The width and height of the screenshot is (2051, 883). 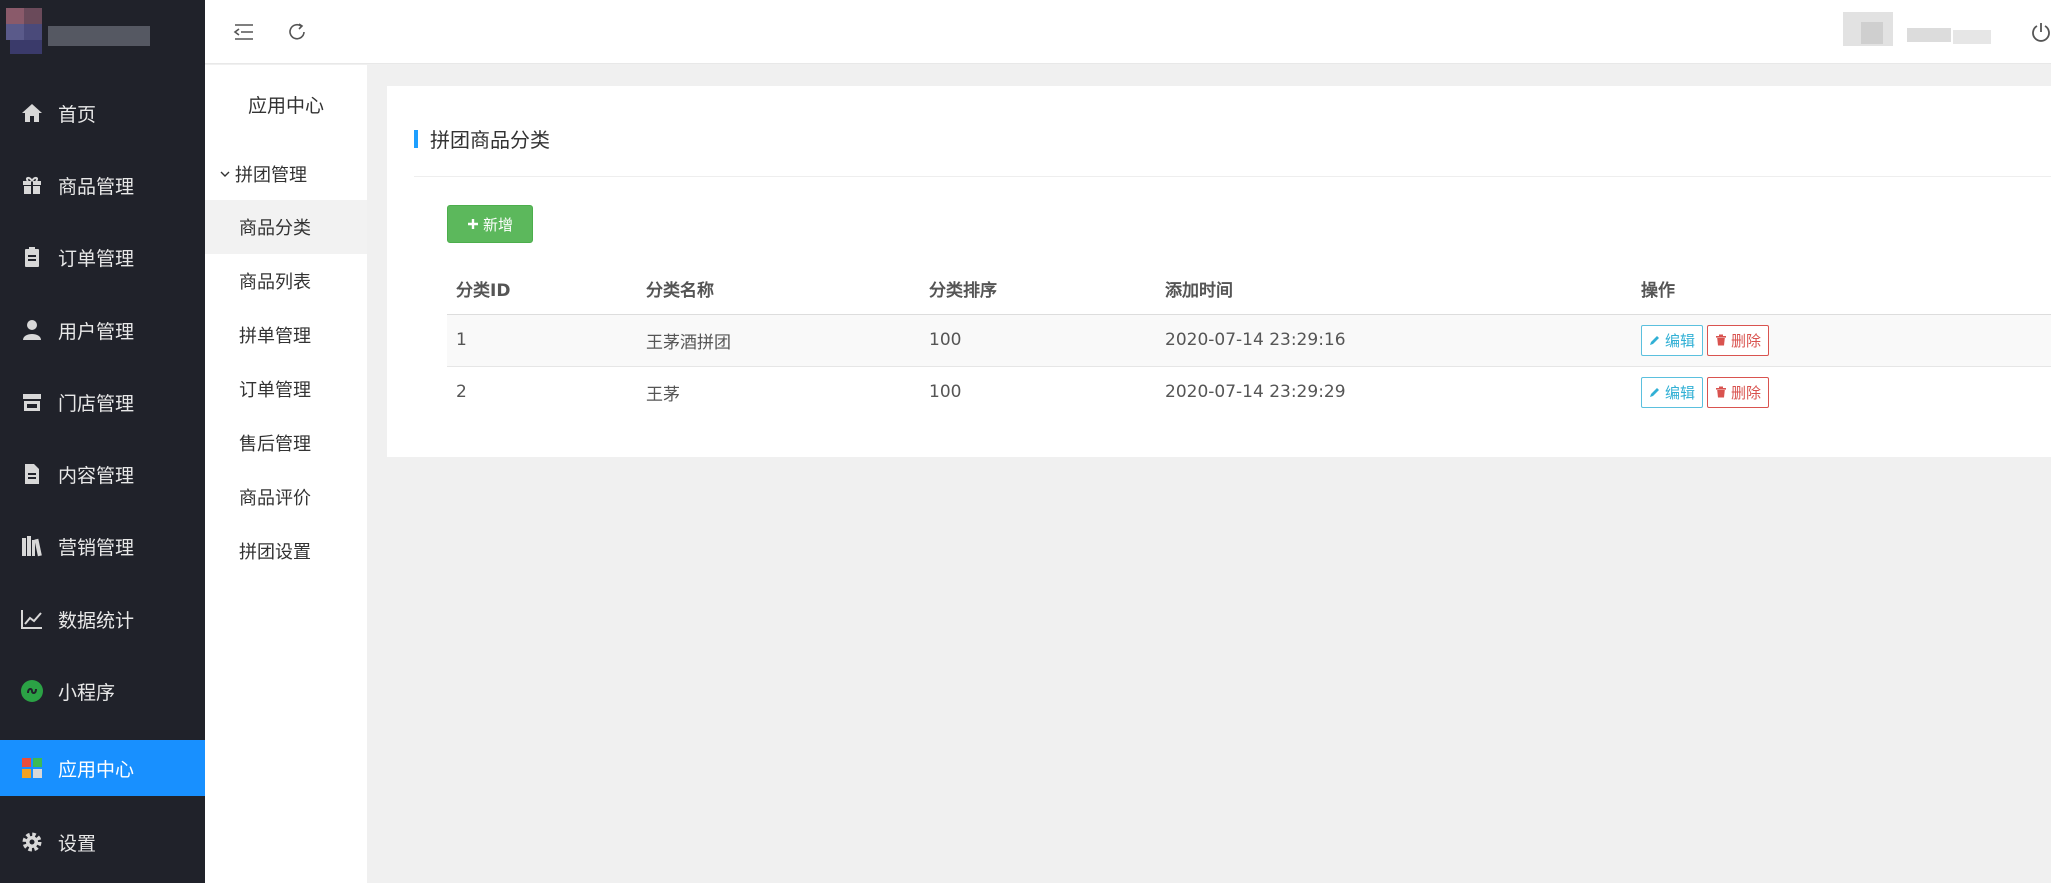 I want to click on table-row: 2 王茅 100 2020-07-14 23:29:29 编辑 删除, so click(x=1249, y=392).